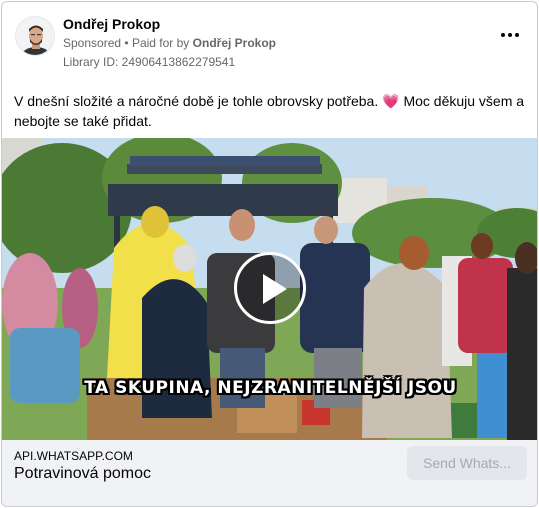 This screenshot has width=539, height=508. What do you see at coordinates (92, 43) in the screenshot?
I see `sponsored-label: Sponsored` at bounding box center [92, 43].